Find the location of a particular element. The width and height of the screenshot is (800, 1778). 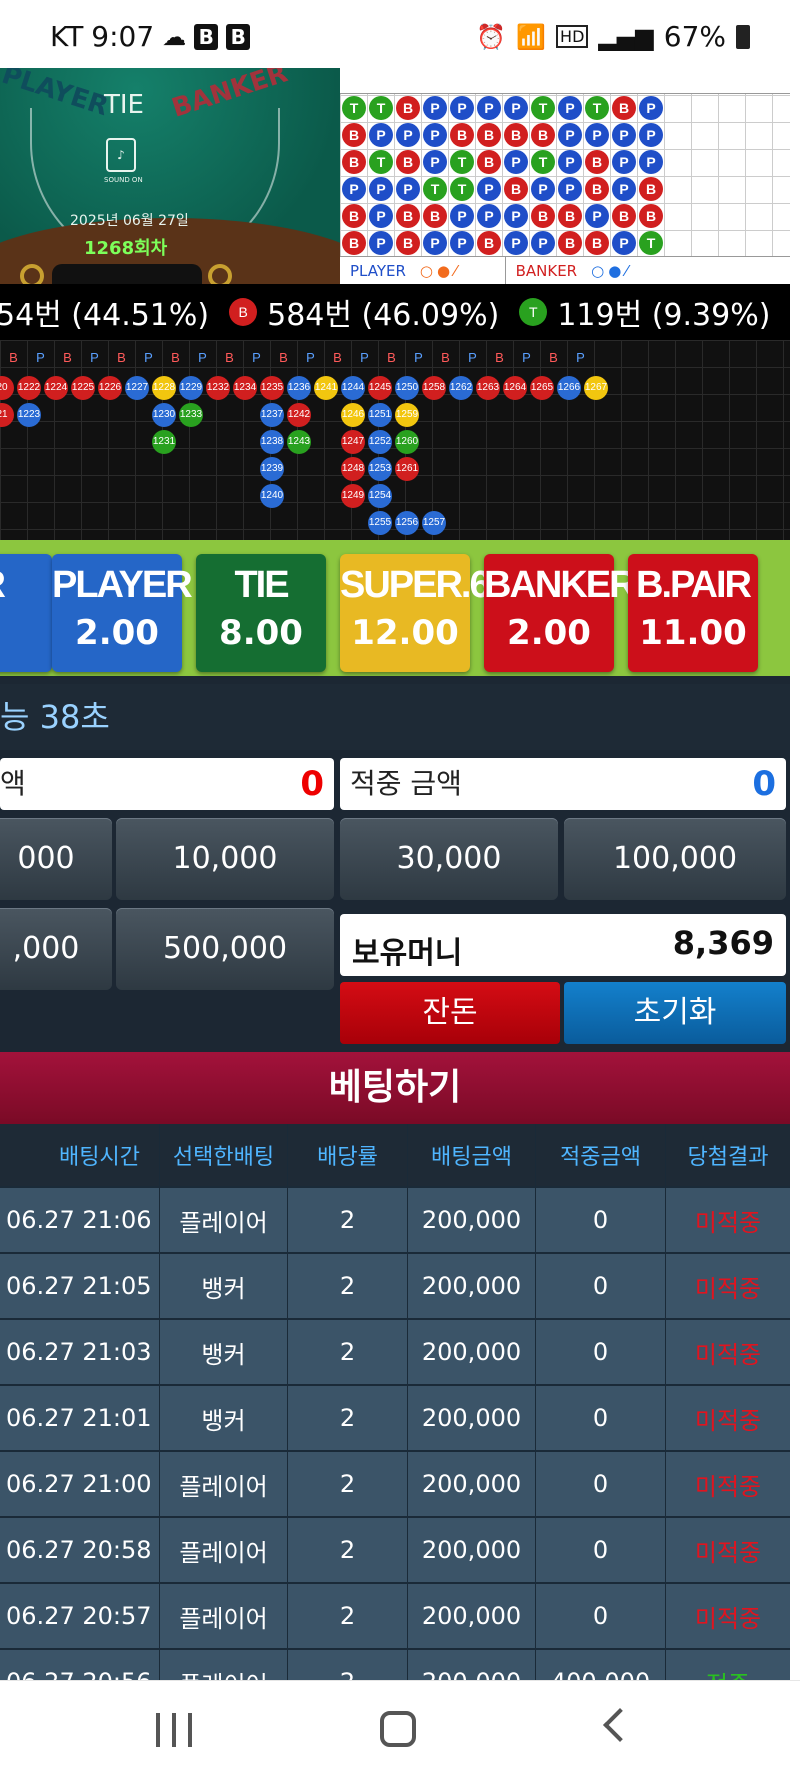

table-row: 06.27 21:03 뱅커 2 200,000 0 미적중 is located at coordinates (395, 1353).